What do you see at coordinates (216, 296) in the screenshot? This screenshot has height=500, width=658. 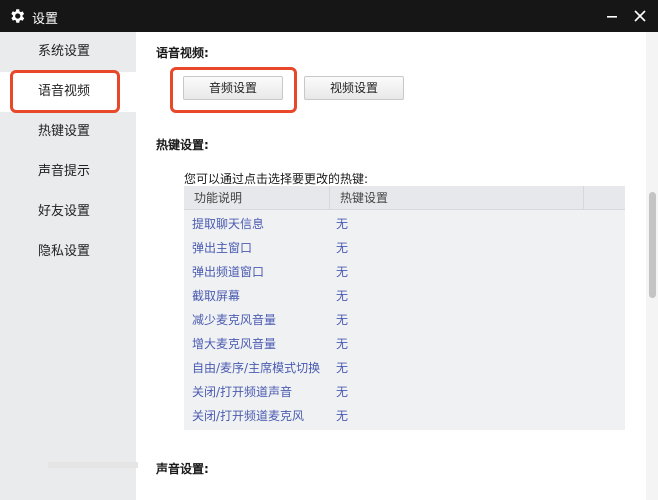 I see `row-function: 截取屏幕` at bounding box center [216, 296].